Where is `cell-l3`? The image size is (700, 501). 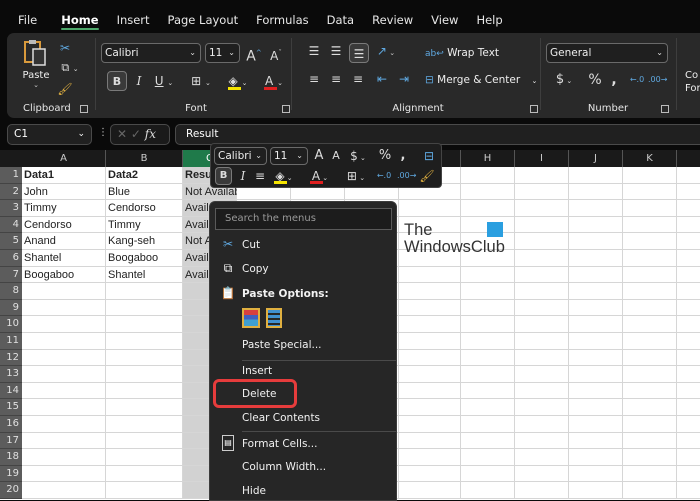
cell-l3 is located at coordinates (688, 208).